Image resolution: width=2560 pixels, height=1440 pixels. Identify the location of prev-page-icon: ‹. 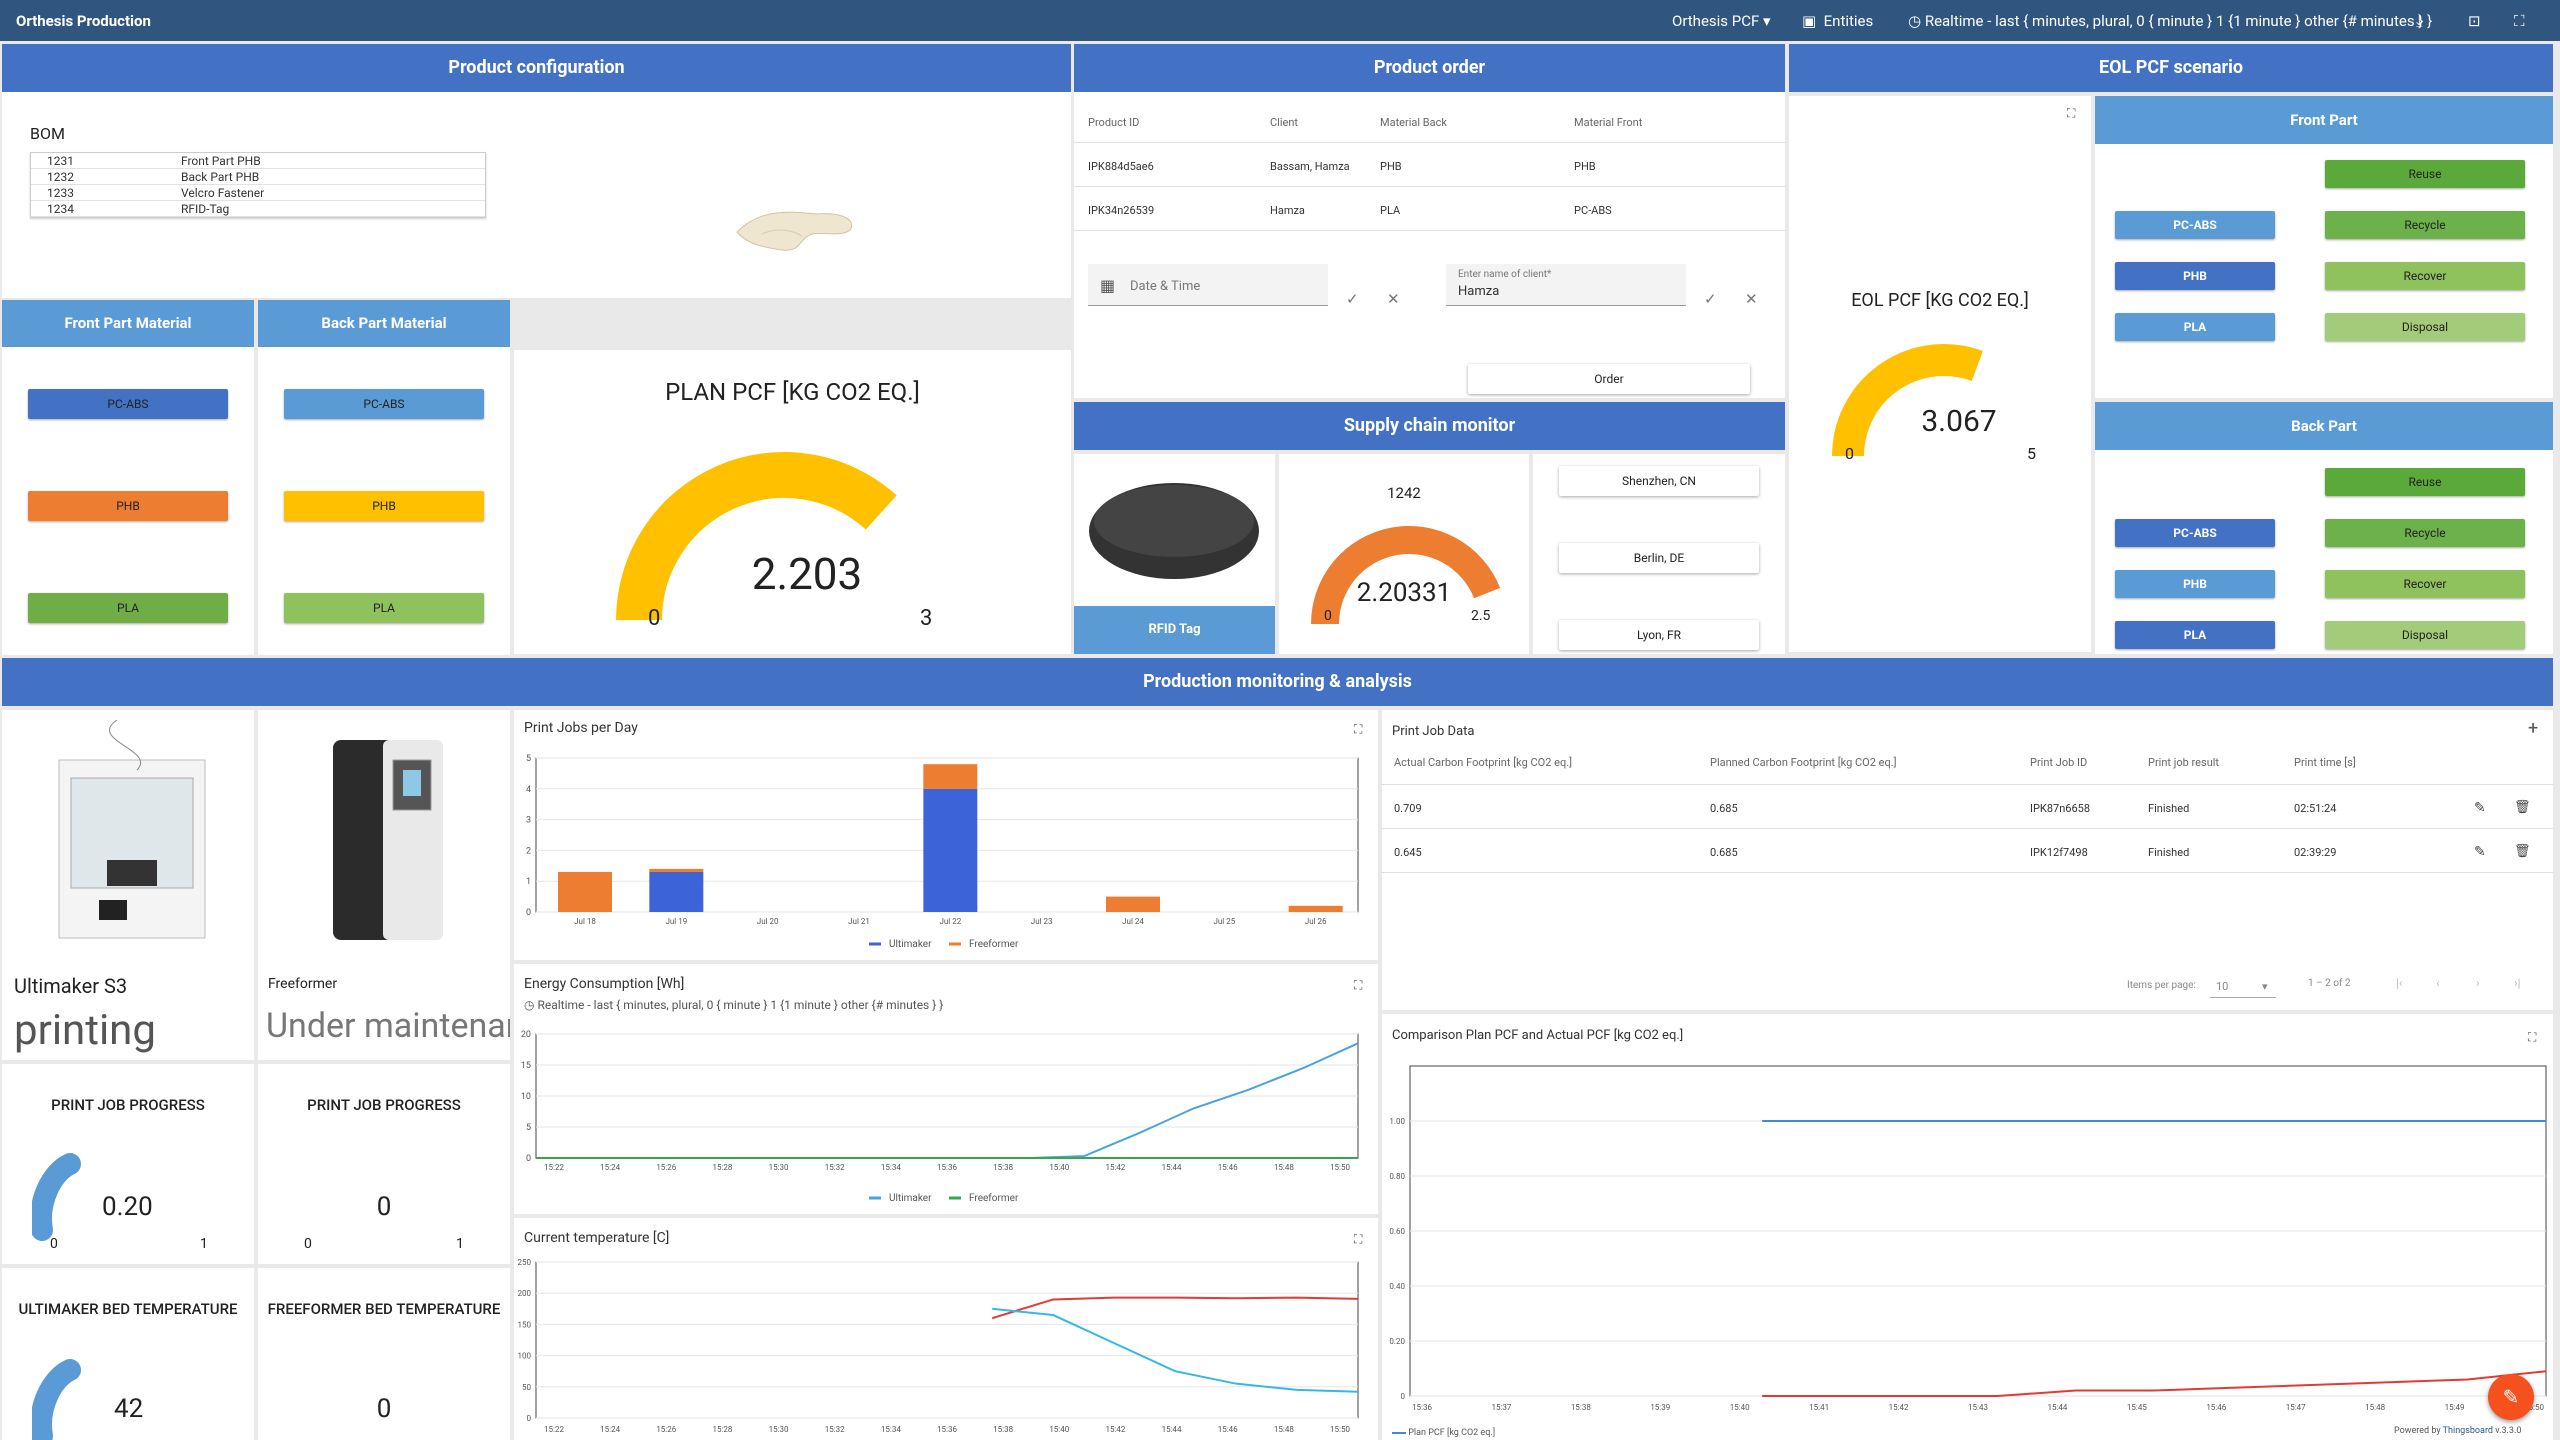
(2438, 983).